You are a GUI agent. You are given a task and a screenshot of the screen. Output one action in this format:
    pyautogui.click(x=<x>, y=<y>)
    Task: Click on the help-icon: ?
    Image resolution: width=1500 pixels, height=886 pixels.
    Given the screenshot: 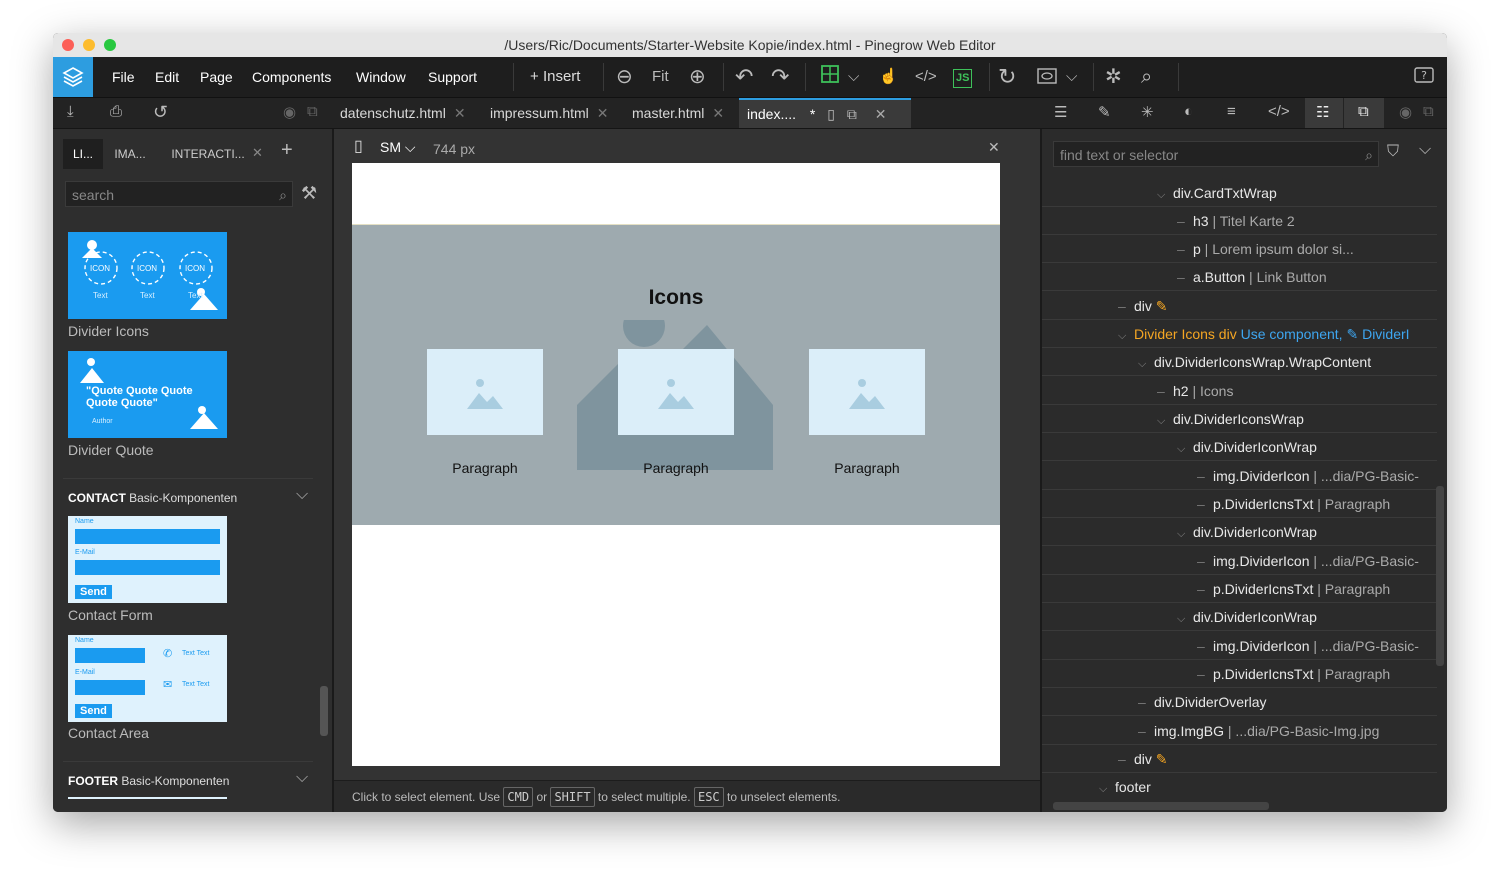 What is the action you would take?
    pyautogui.click(x=1424, y=80)
    